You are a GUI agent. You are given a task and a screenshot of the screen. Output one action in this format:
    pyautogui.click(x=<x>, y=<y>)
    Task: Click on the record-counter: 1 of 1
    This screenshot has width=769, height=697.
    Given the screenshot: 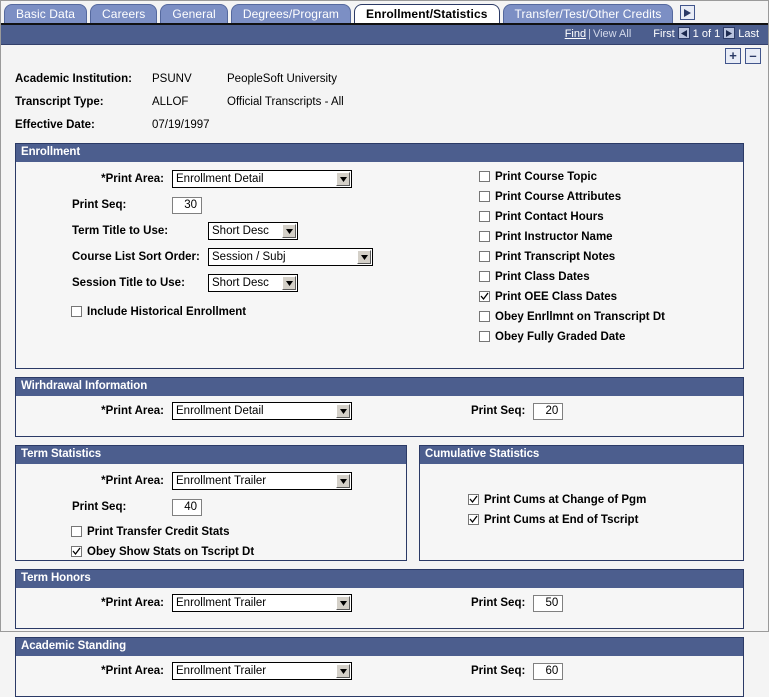 What is the action you would take?
    pyautogui.click(x=706, y=34)
    